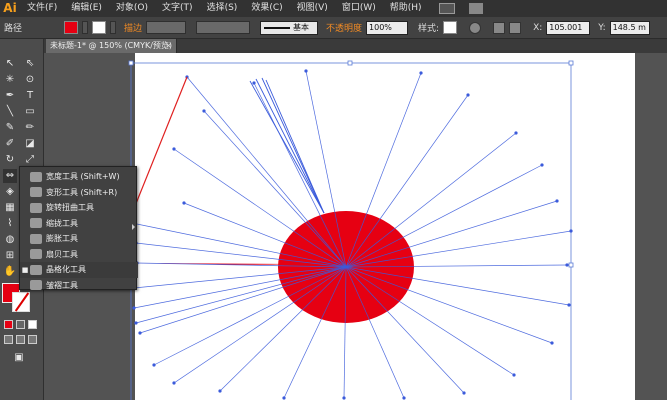 This screenshot has width=667, height=400. Describe the element at coordinates (10, 80) in the screenshot. I see `magic-wand-icon: ✳` at that location.